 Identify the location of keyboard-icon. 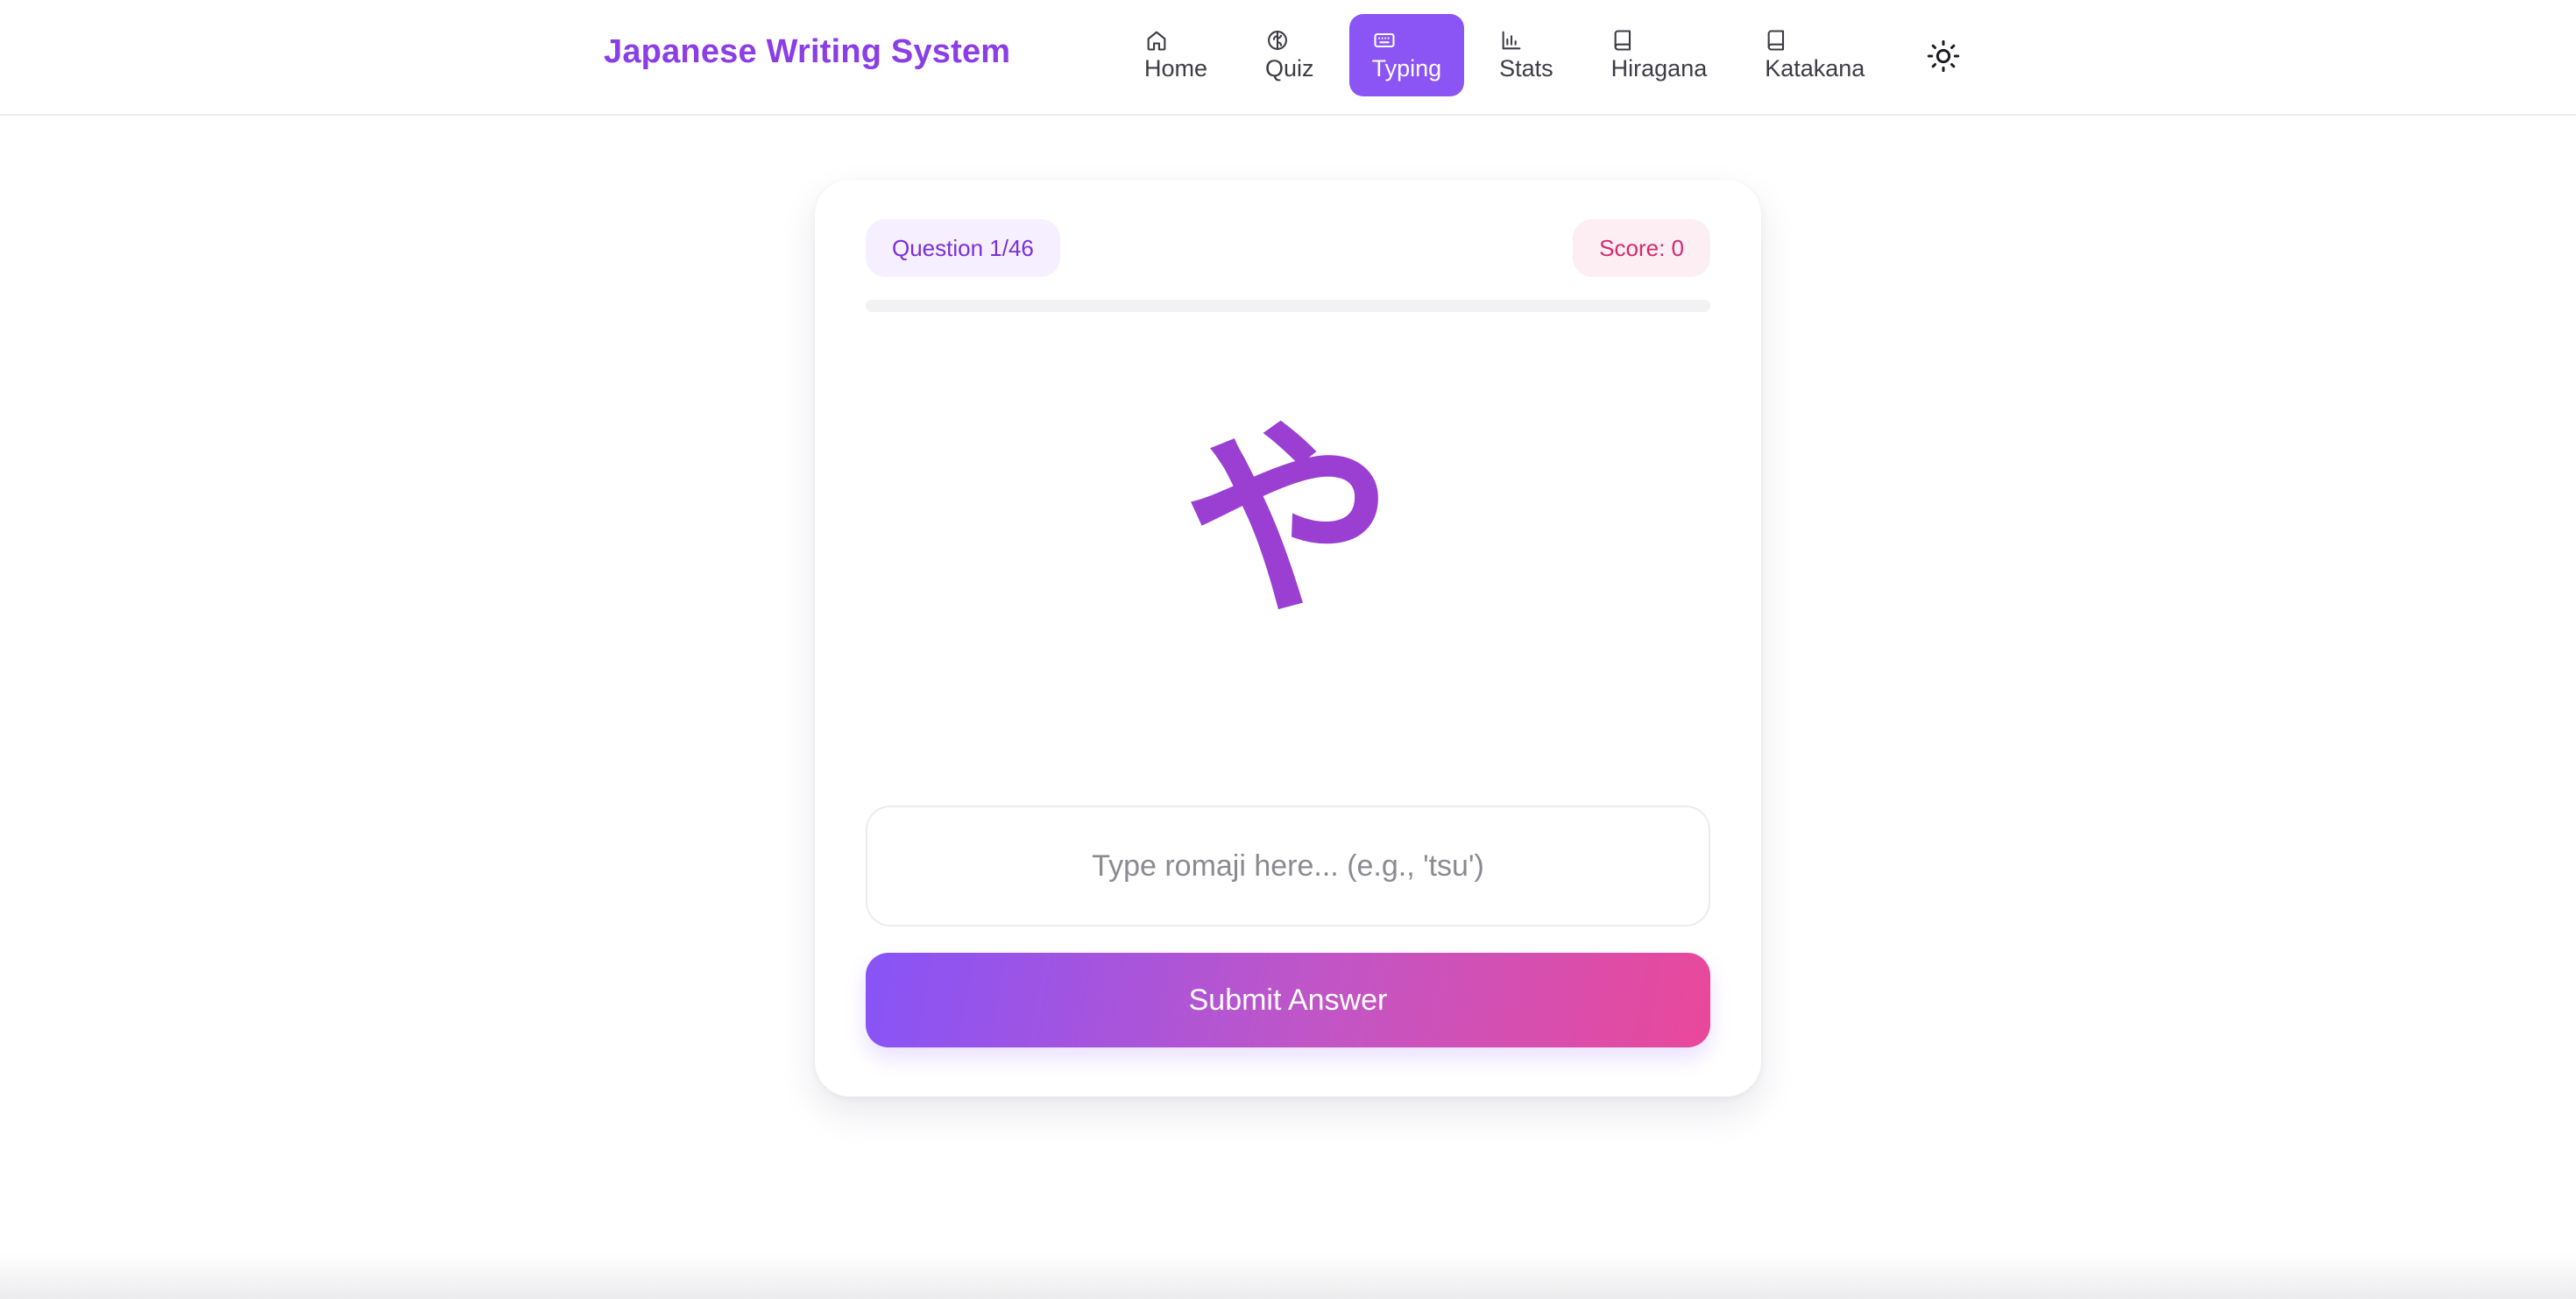
(1384, 40).